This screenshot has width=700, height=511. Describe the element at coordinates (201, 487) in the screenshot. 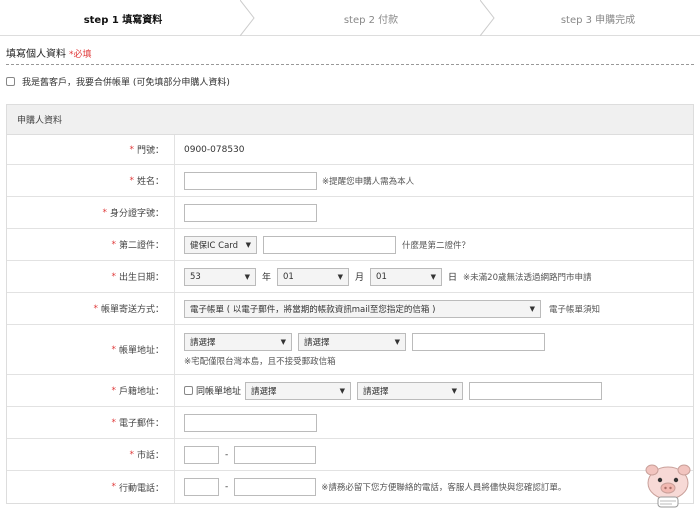

I see `mobile-prefix-input` at that location.